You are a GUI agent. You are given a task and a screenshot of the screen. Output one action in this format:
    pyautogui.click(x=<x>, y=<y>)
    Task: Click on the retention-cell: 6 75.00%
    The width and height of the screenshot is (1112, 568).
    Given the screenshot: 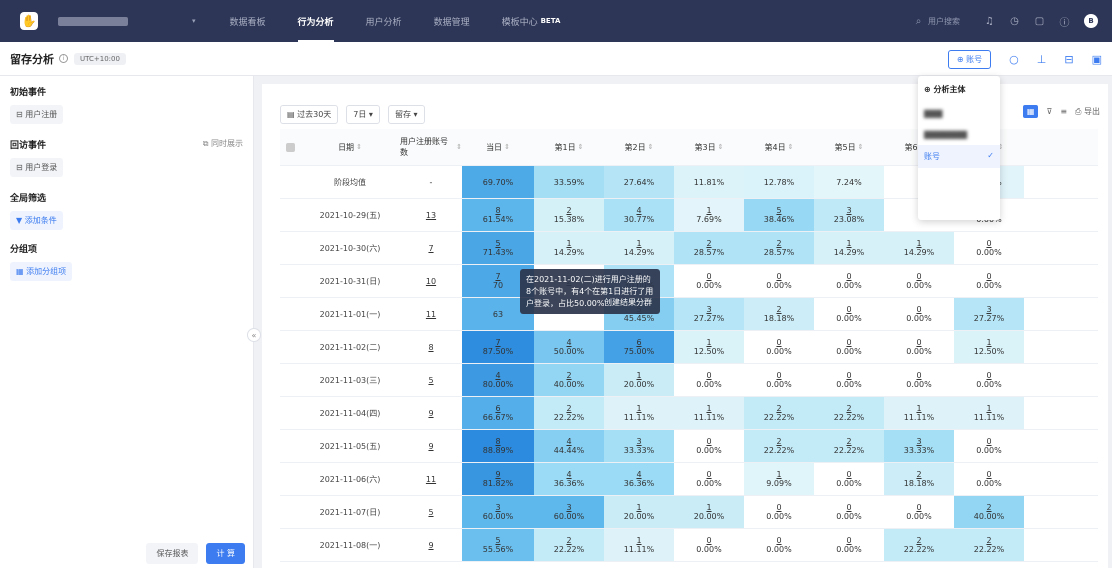 What is the action you would take?
    pyautogui.click(x=639, y=347)
    